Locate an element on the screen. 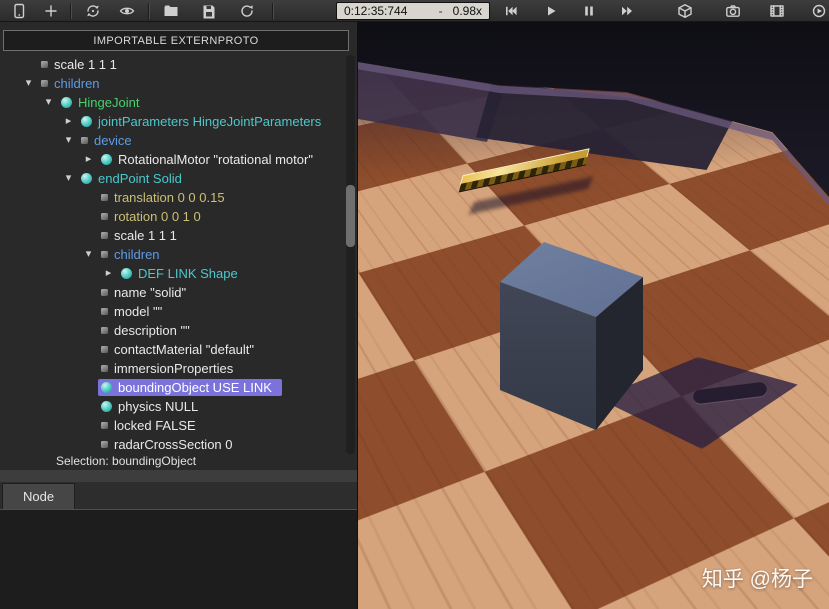 This screenshot has height=609, width=829. importable-externproto-button: IMPORTABLE EXTERNPROTO is located at coordinates (176, 40).